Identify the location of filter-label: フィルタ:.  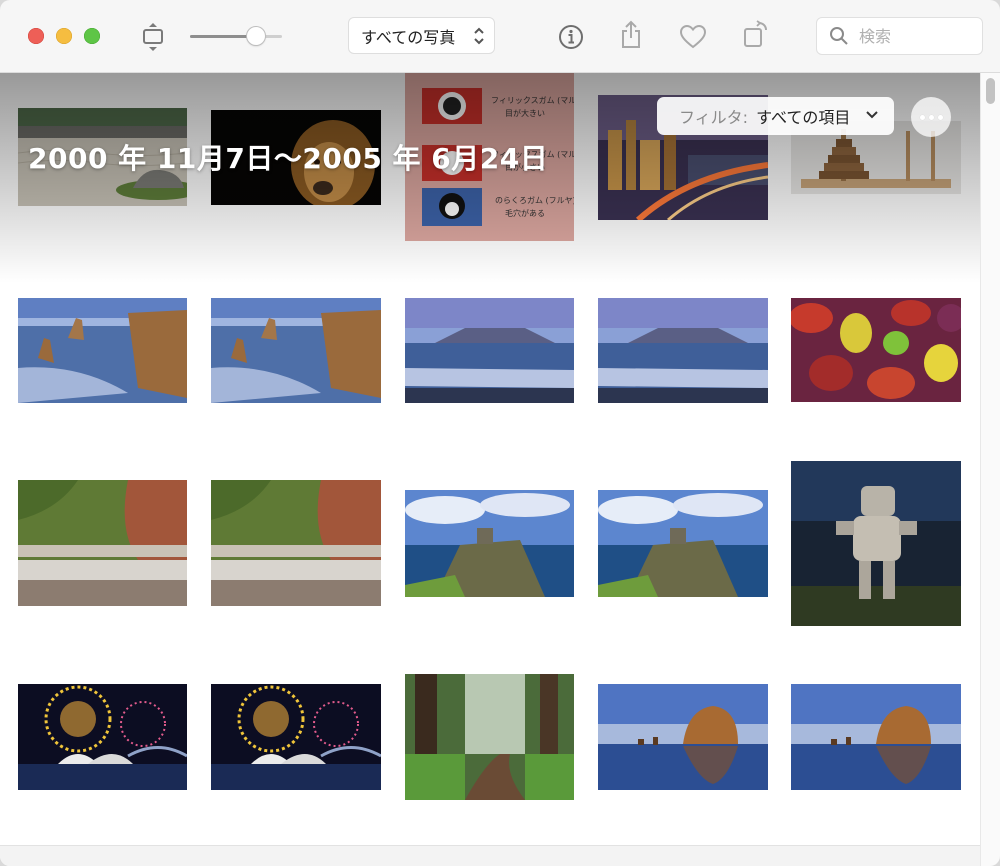
(714, 117).